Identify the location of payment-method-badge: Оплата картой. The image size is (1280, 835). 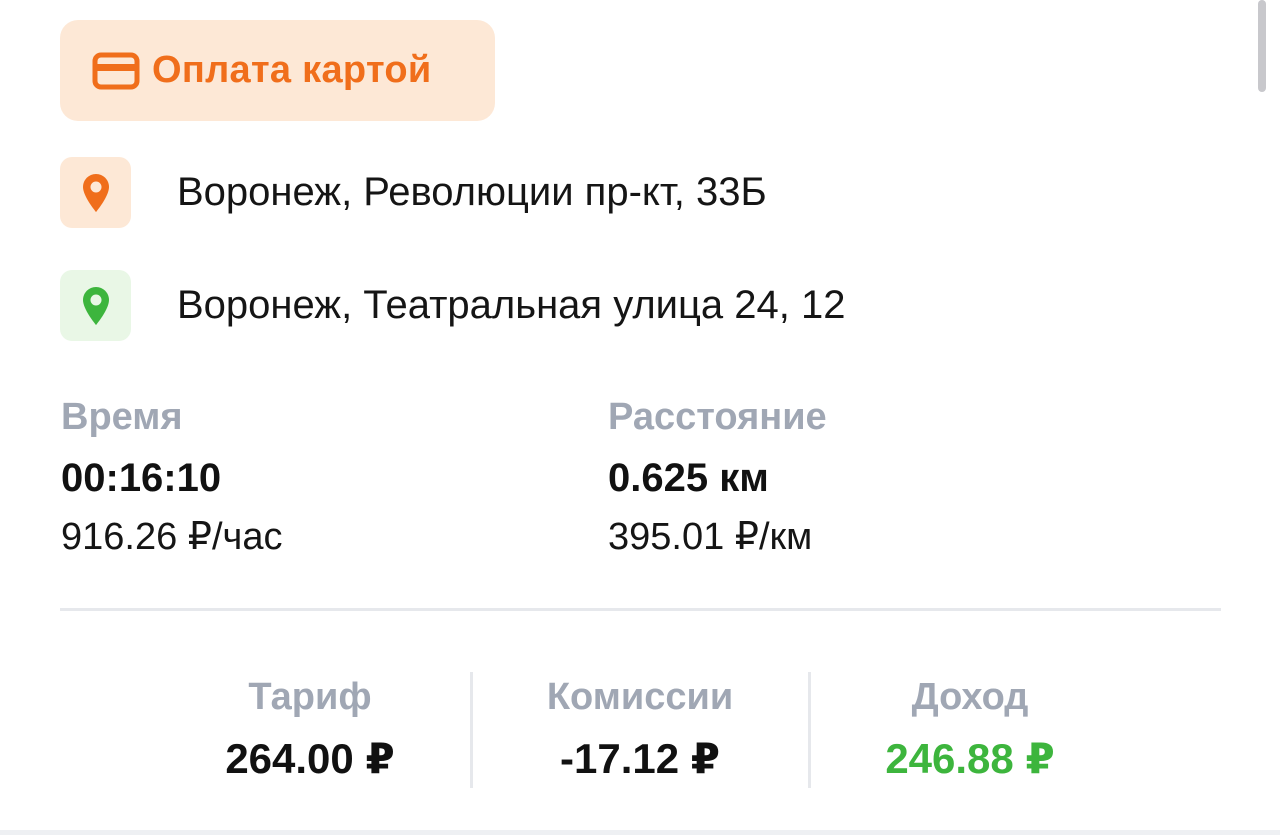
(277, 70).